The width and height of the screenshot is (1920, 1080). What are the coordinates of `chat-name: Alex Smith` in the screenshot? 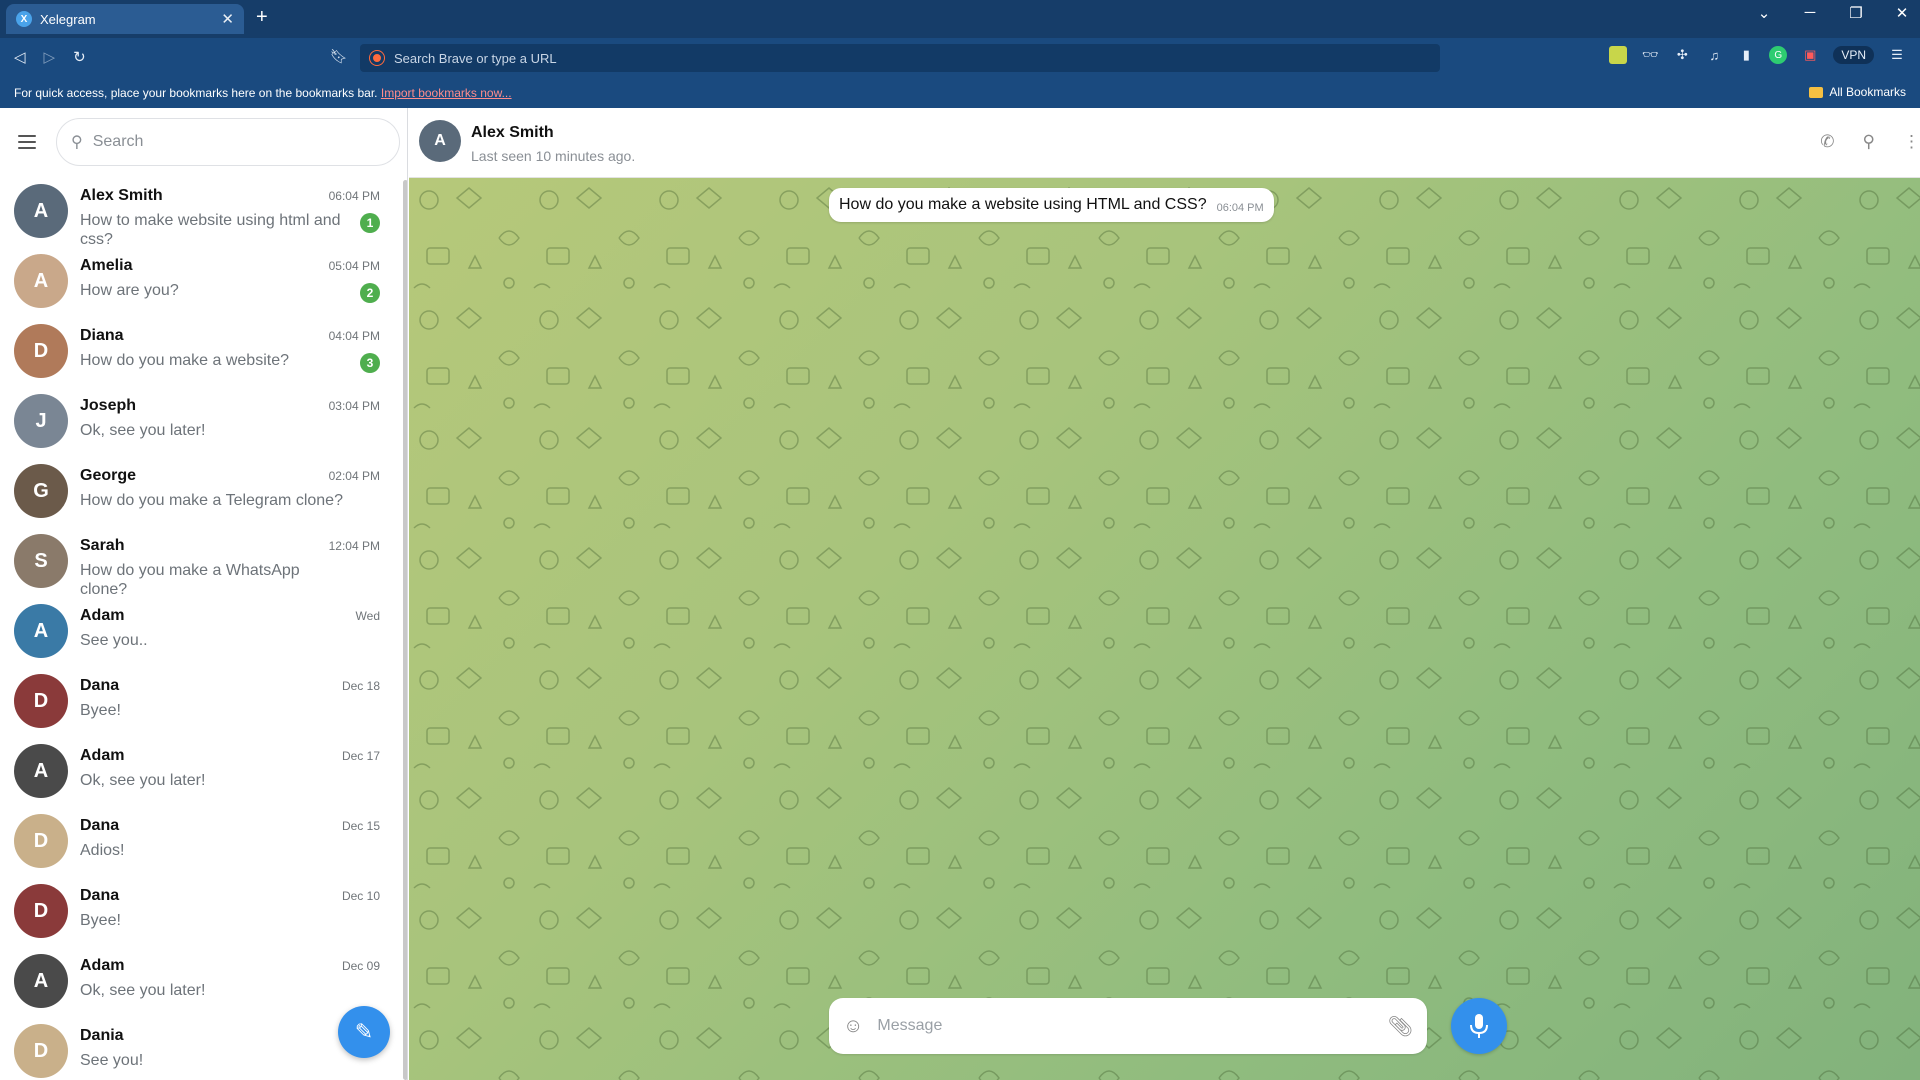 It's located at (121, 195).